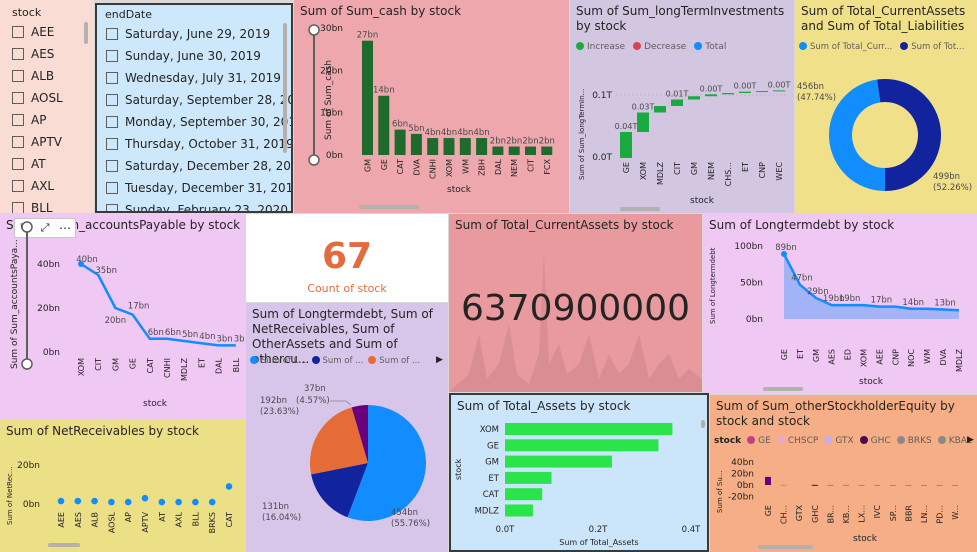 This screenshot has width=977, height=552. Describe the element at coordinates (703, 424) in the screenshot. I see `ta-chart-scrollbar` at that location.